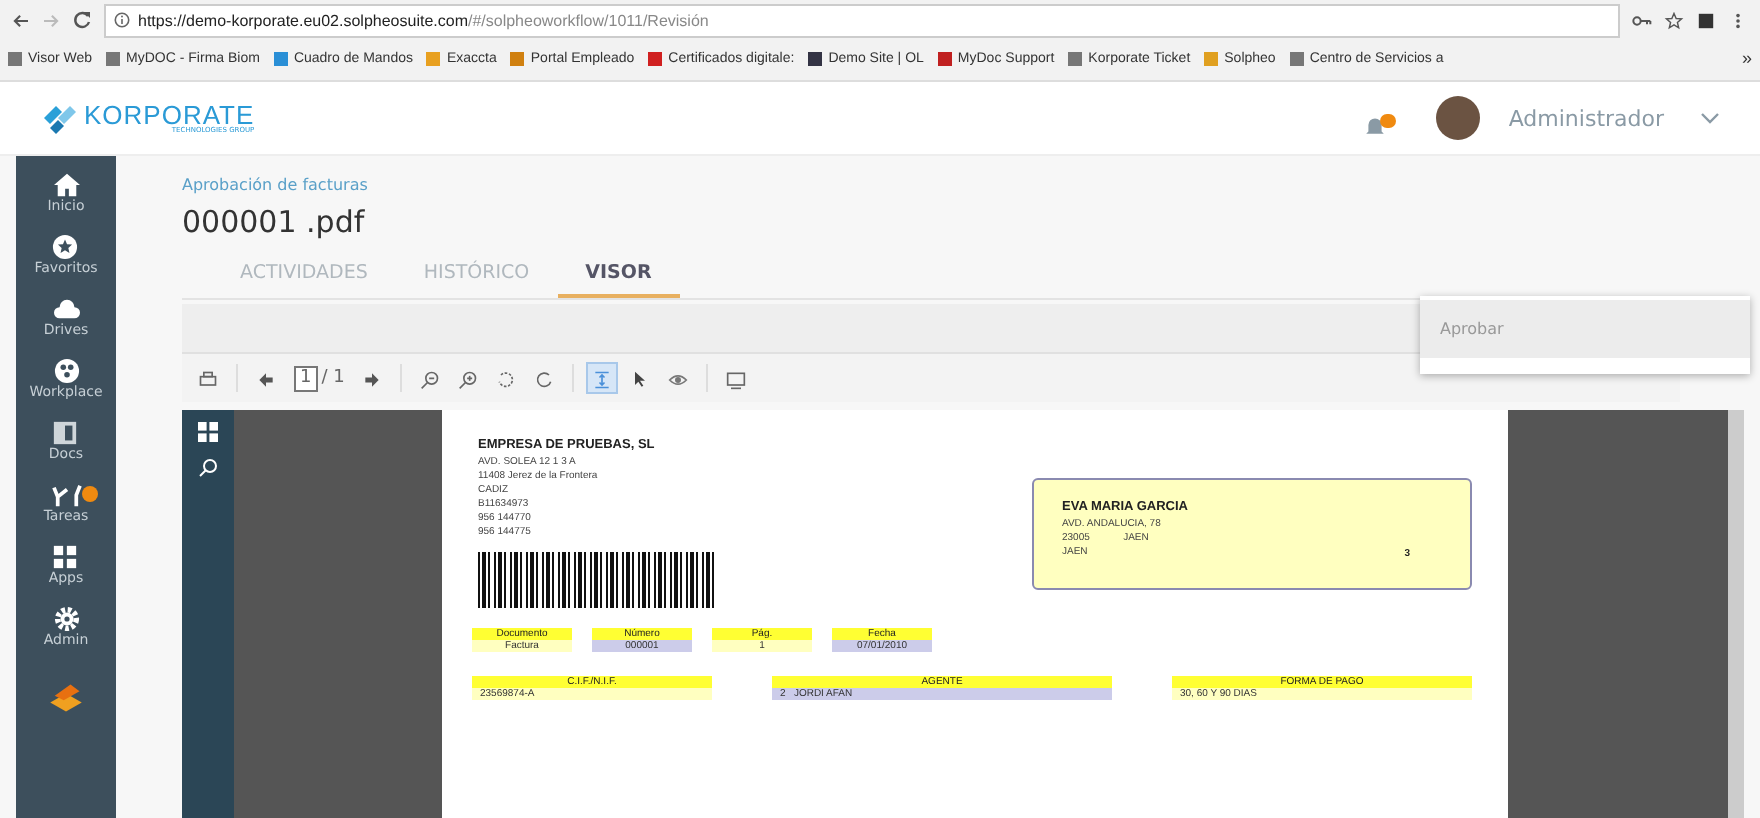 The height and width of the screenshot is (818, 1760). What do you see at coordinates (66, 309) in the screenshot?
I see `cloud-icon` at bounding box center [66, 309].